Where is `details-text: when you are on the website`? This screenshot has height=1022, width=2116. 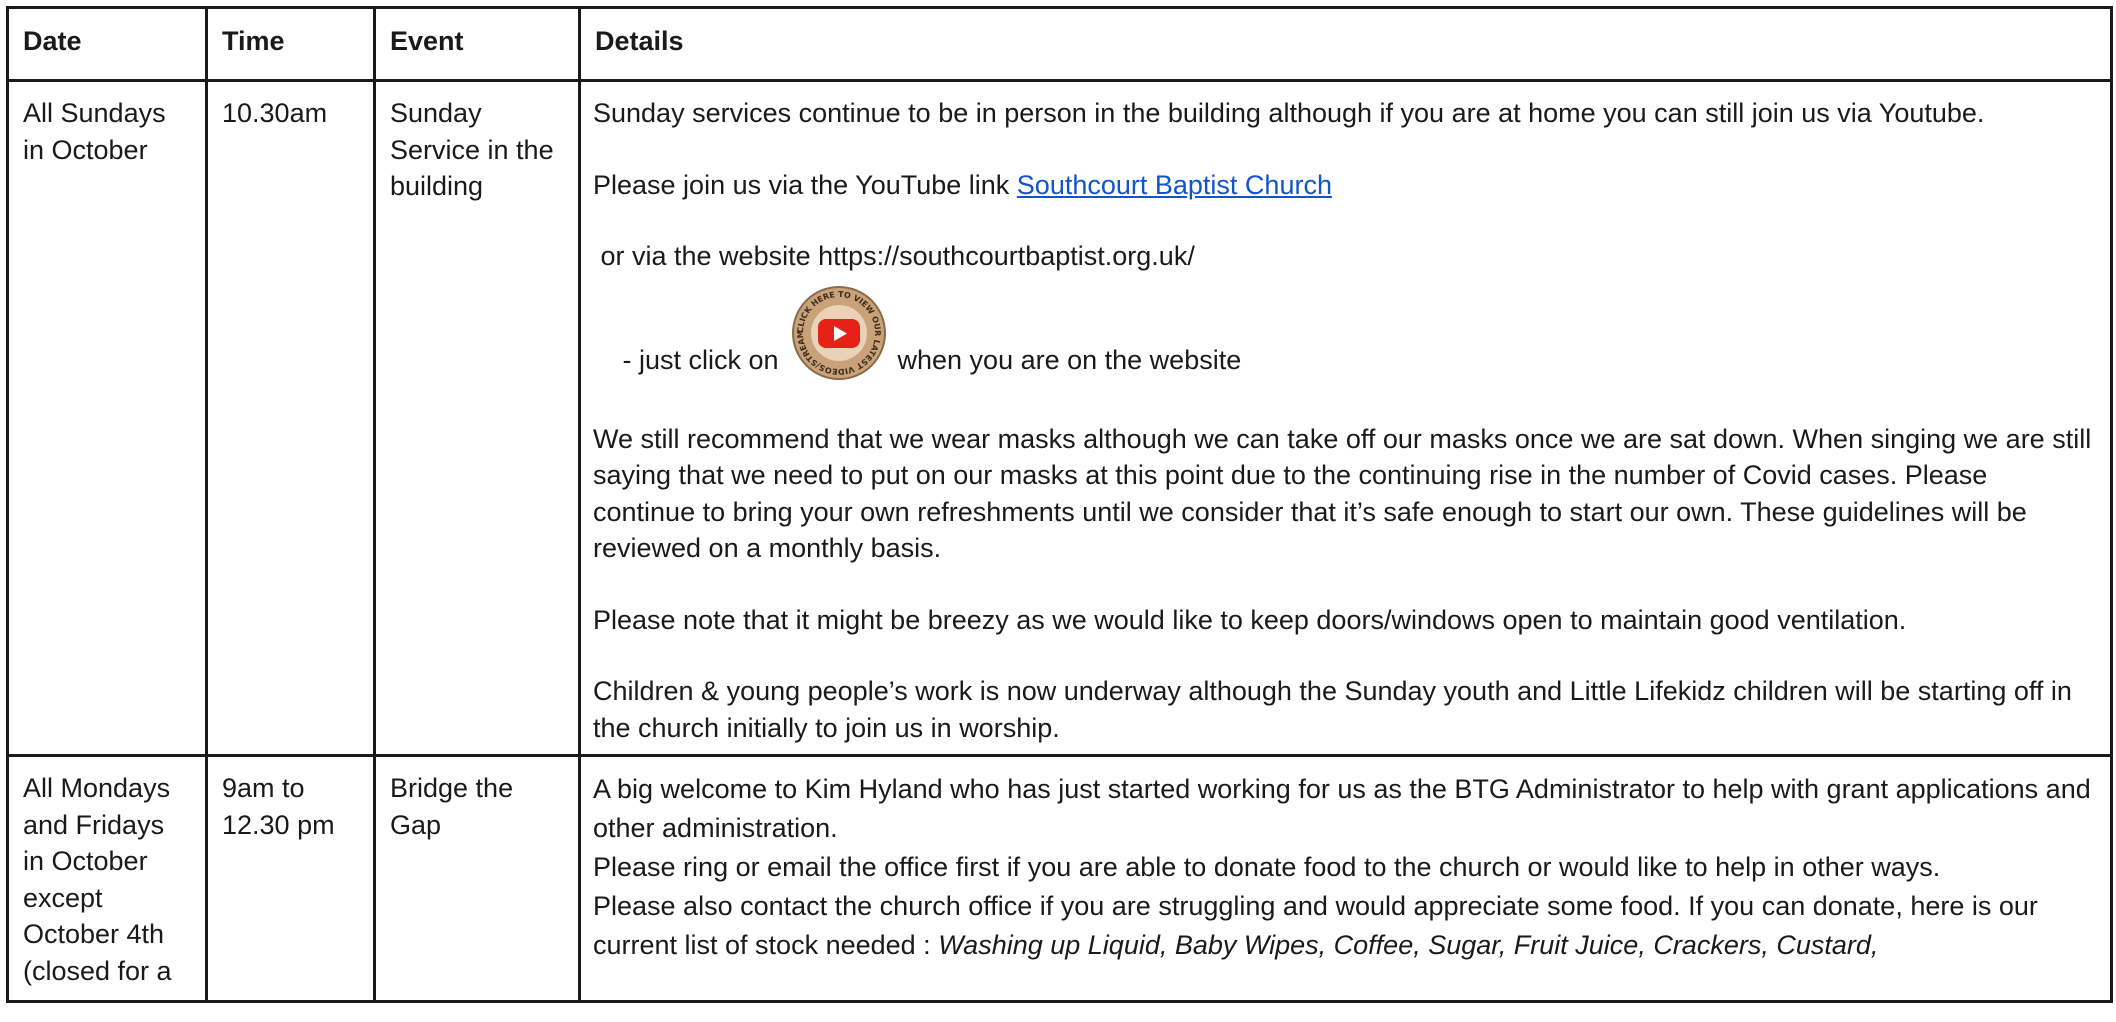
details-text: when you are on the website is located at coordinates (1066, 360).